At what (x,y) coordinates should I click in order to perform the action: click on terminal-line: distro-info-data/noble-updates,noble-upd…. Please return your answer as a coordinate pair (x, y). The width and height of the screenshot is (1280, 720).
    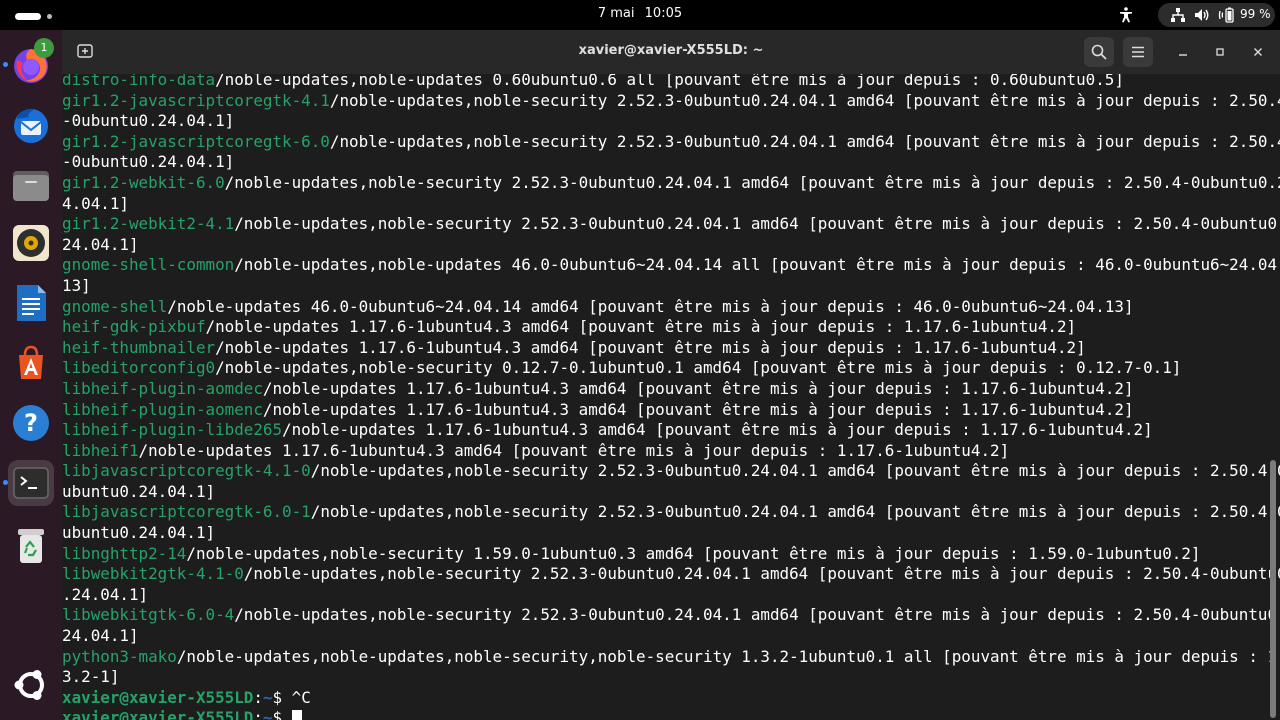
    Looking at the image, I should click on (663, 82).